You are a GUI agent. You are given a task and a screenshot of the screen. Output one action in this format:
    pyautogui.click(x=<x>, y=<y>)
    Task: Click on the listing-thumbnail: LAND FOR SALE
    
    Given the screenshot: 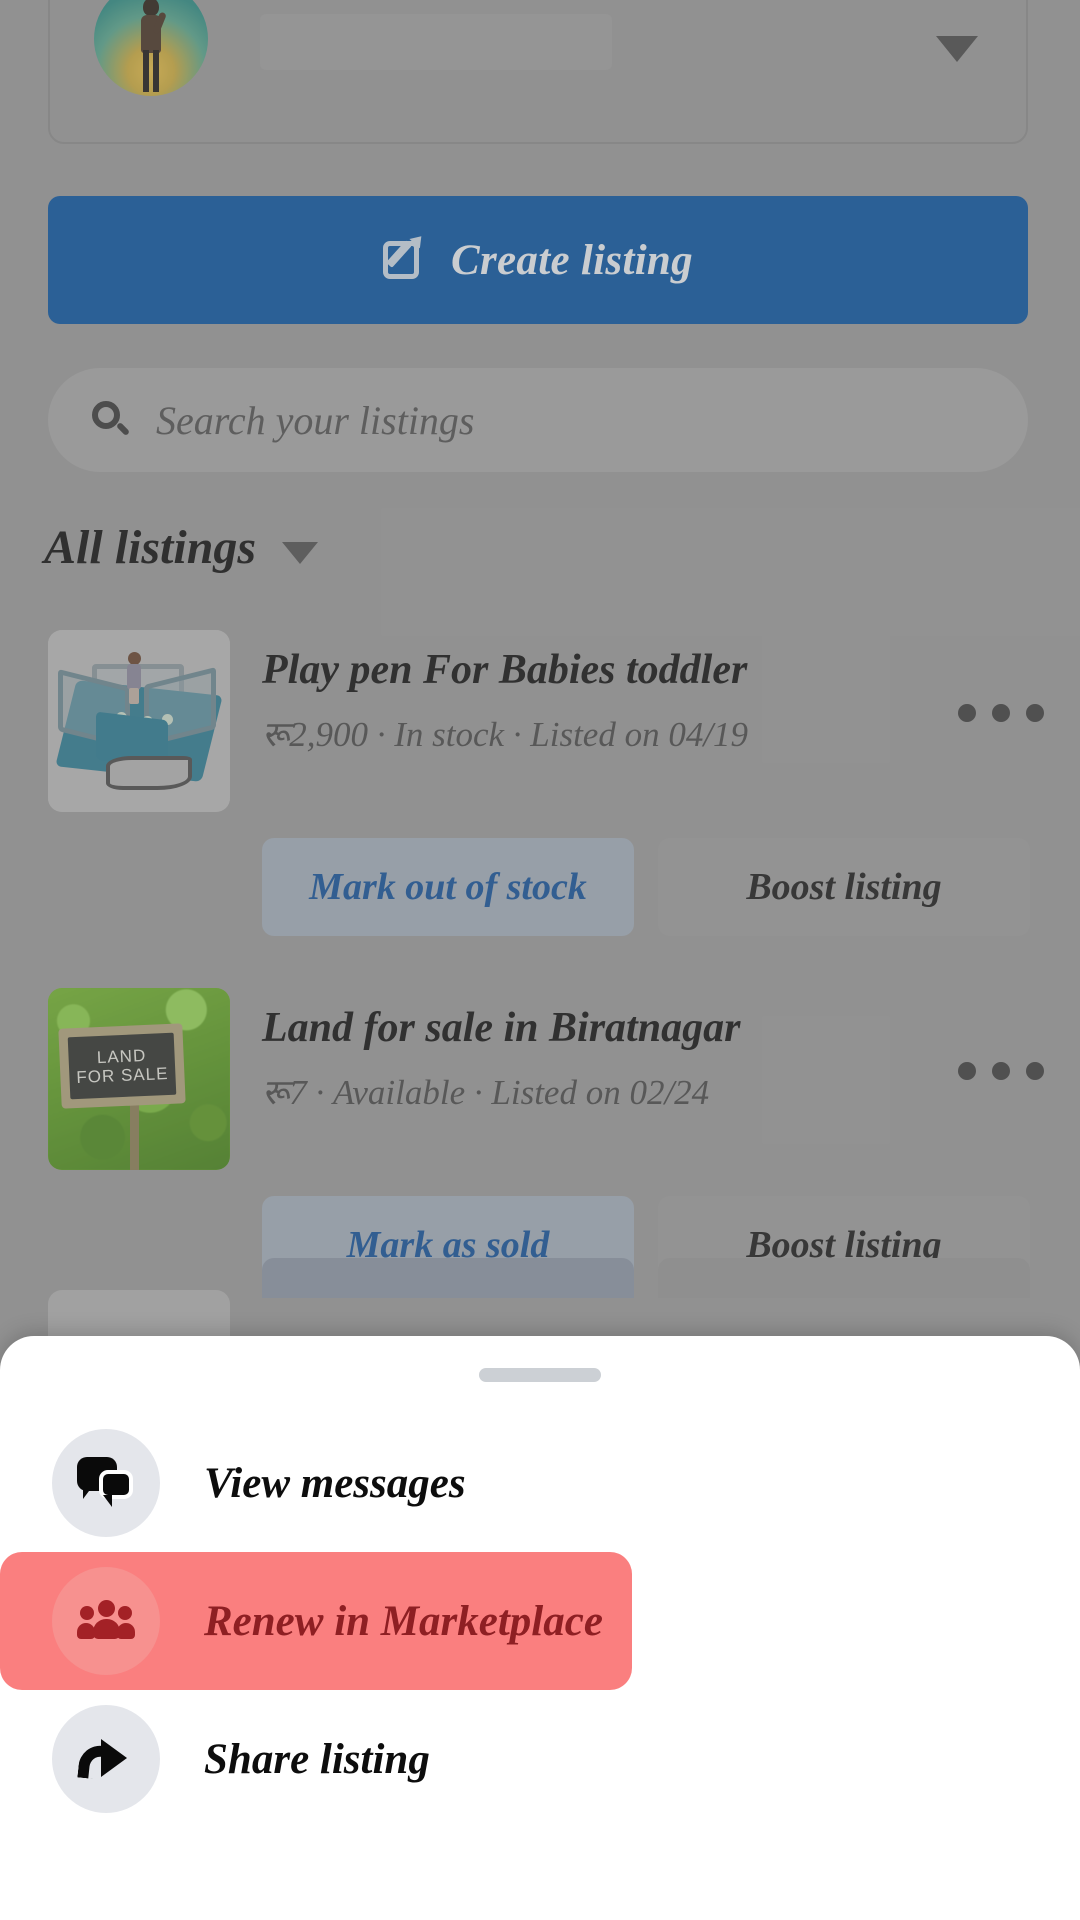 What is the action you would take?
    pyautogui.click(x=139, y=1079)
    